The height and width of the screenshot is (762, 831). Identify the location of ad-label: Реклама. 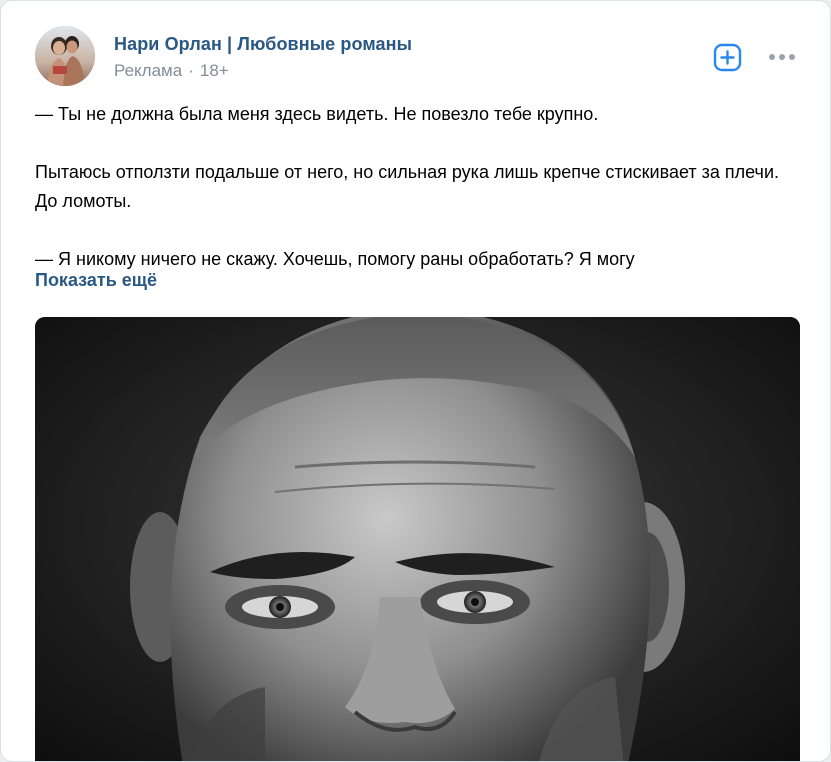
(148, 70).